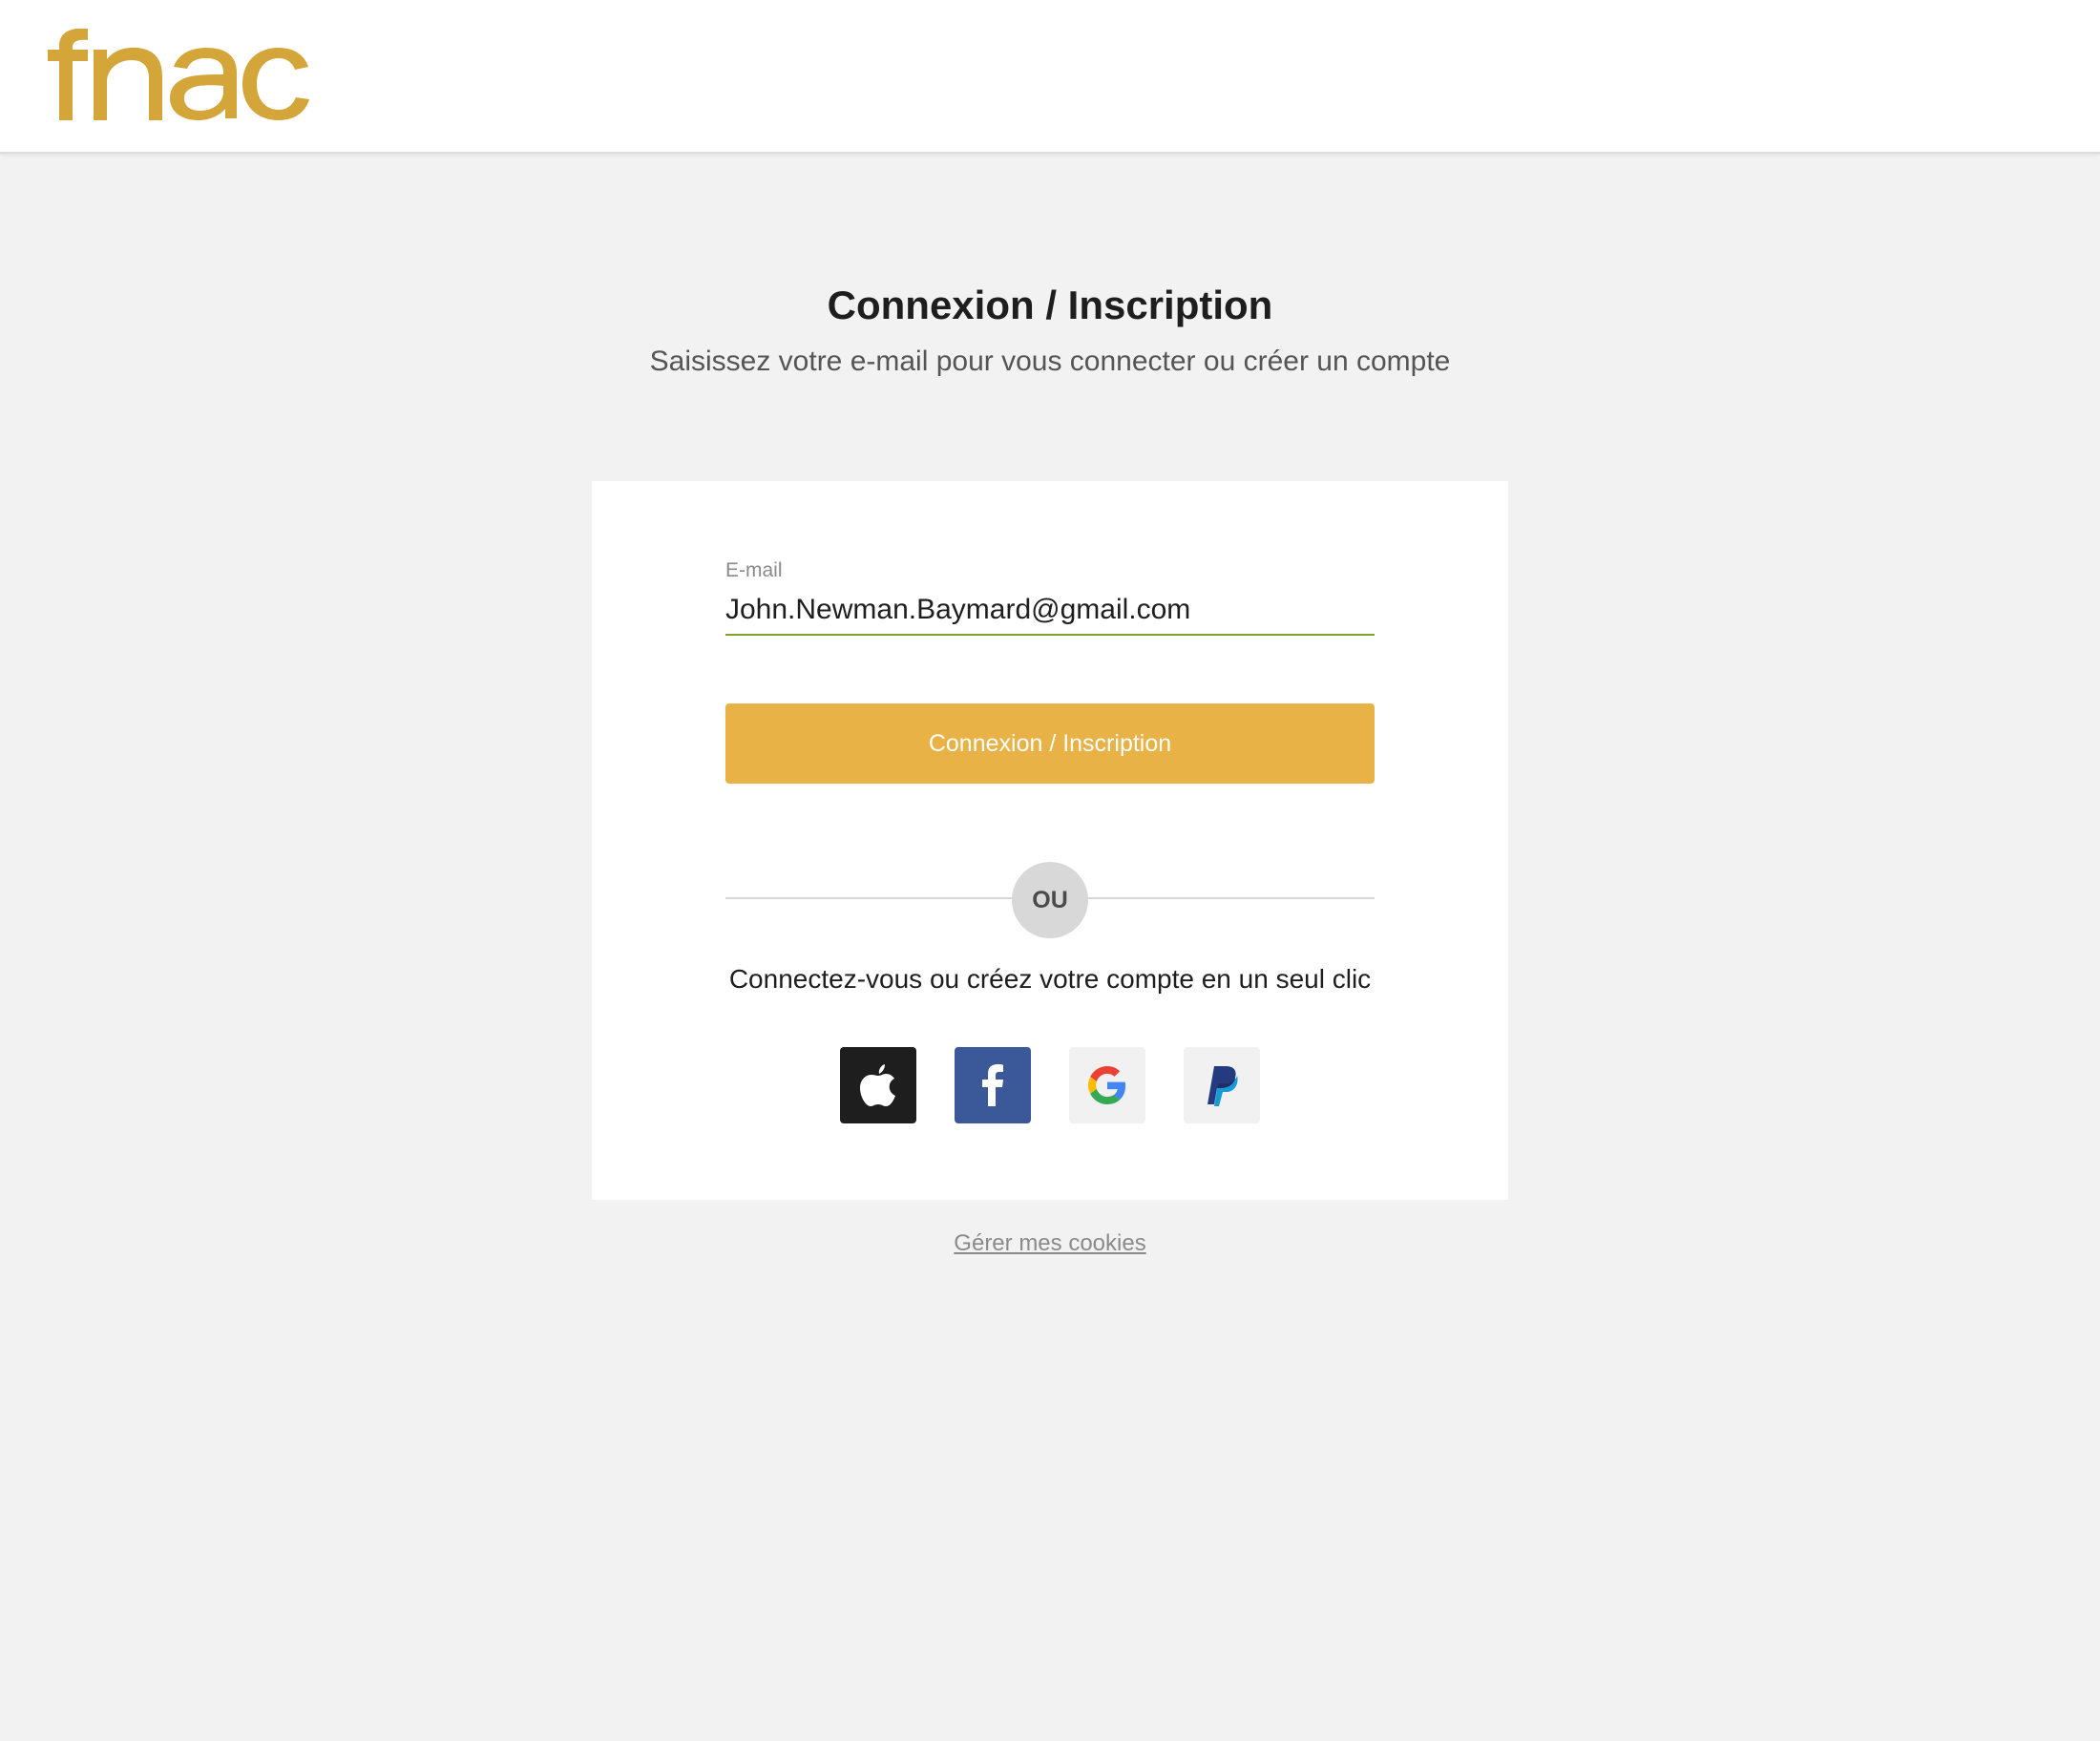  What do you see at coordinates (1050, 1085) in the screenshot?
I see `social-login-buttons` at bounding box center [1050, 1085].